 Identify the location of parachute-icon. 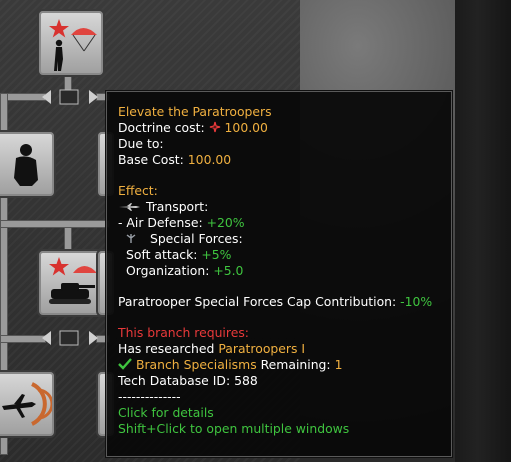
(73, 45).